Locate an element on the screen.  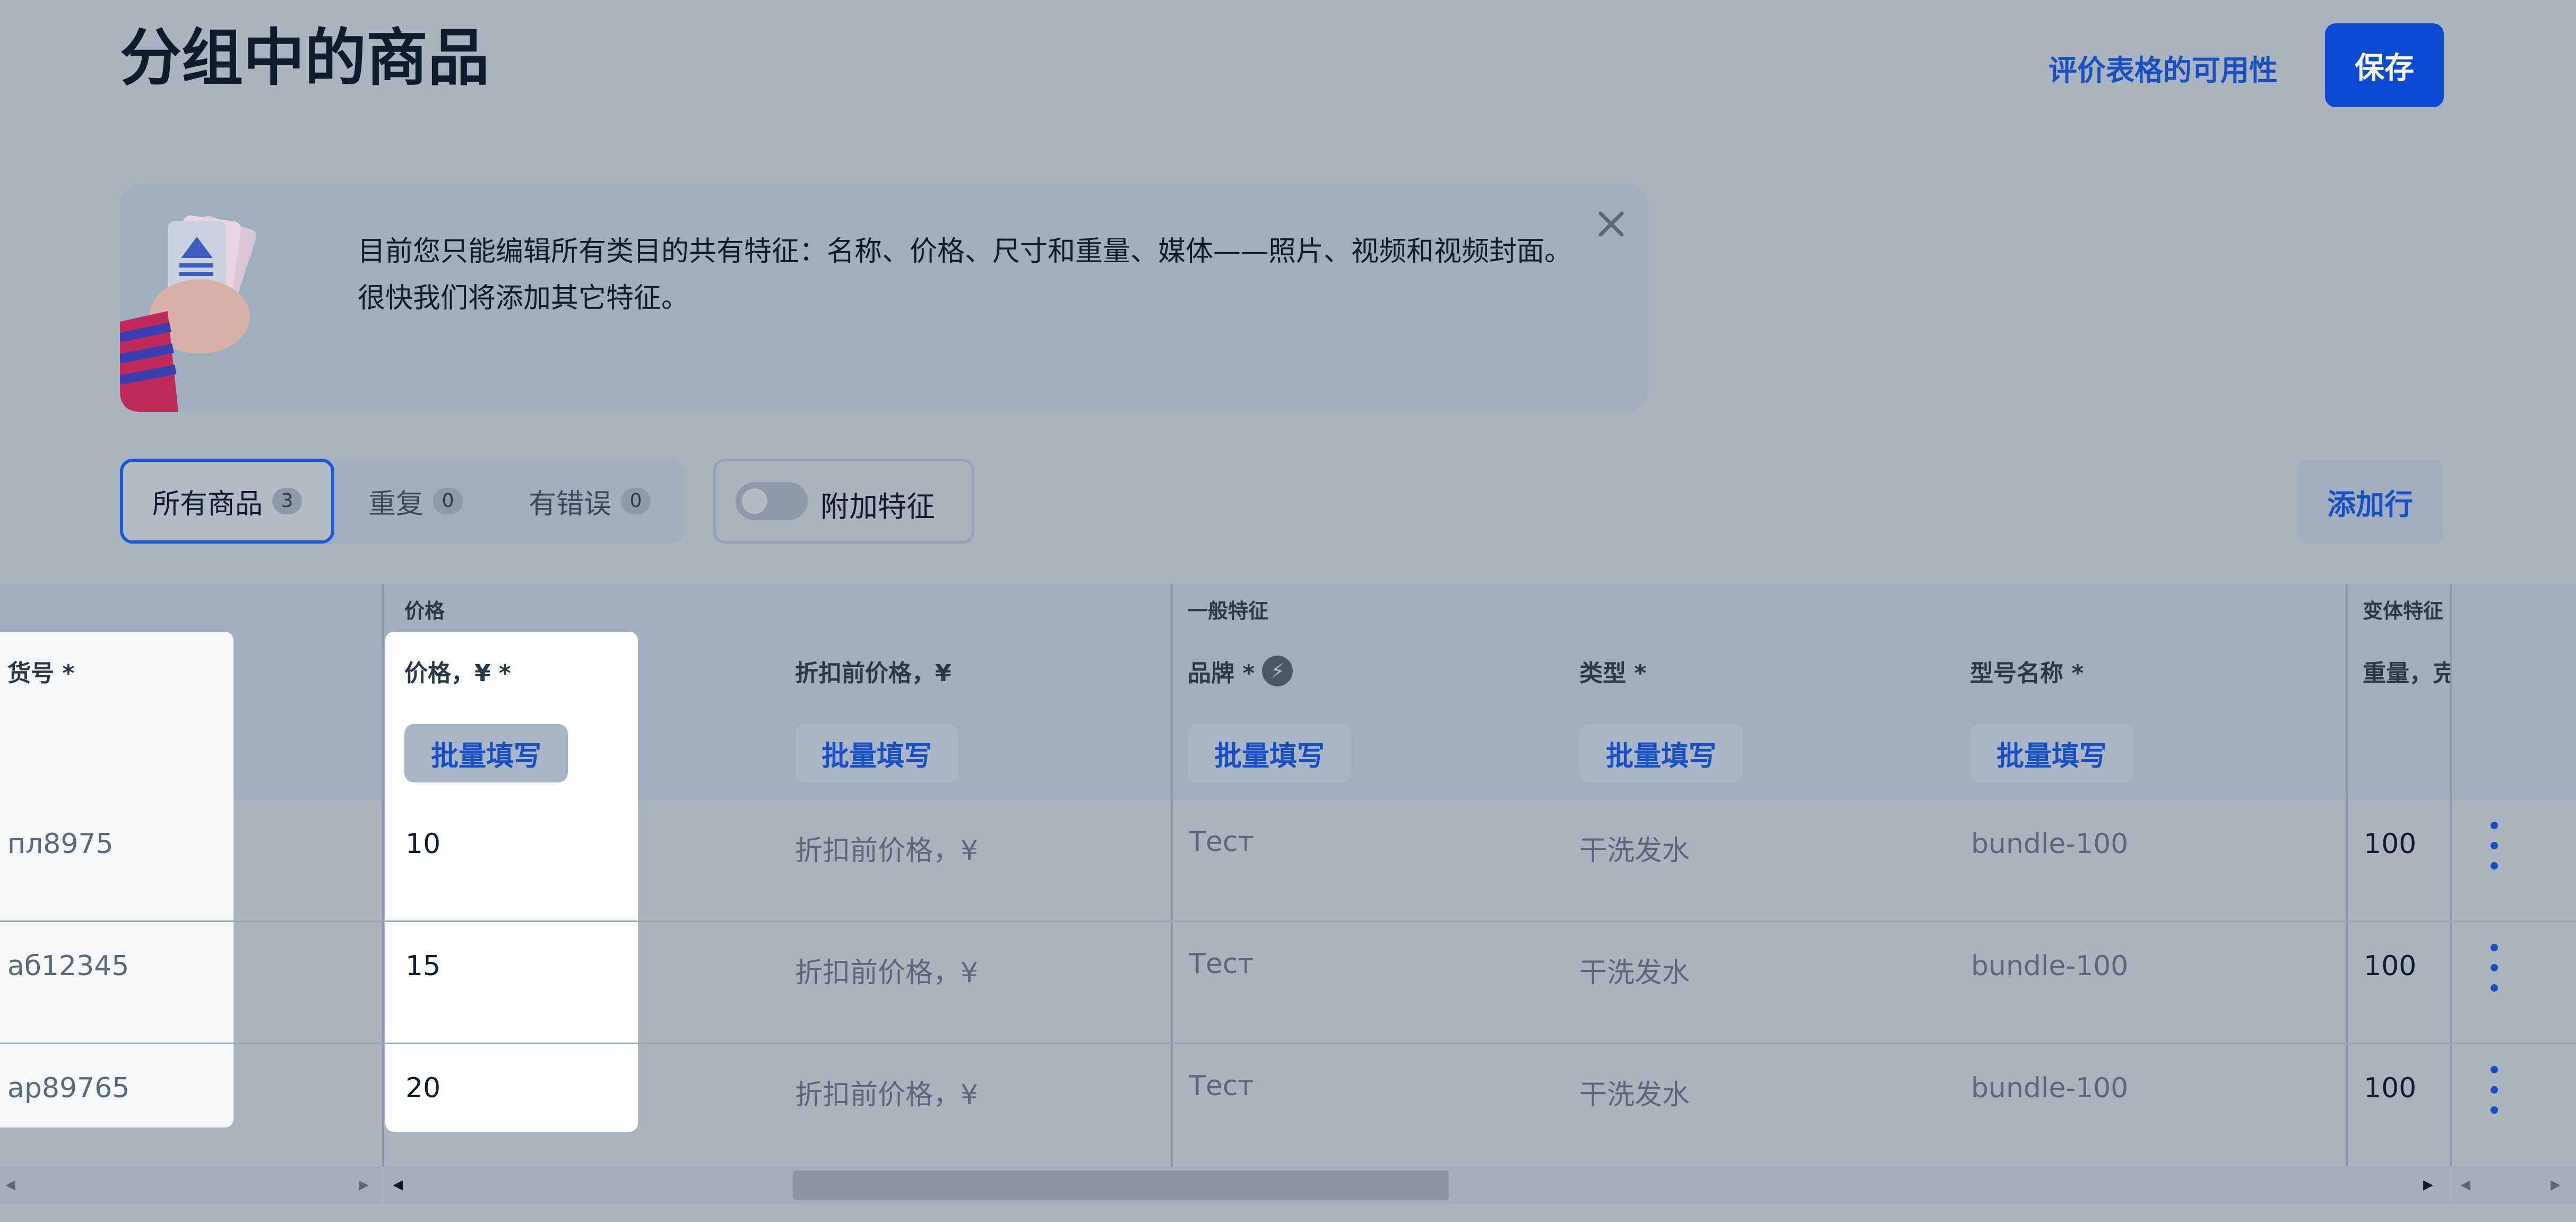
group-general: 一般特征 is located at coordinates (1228, 611).